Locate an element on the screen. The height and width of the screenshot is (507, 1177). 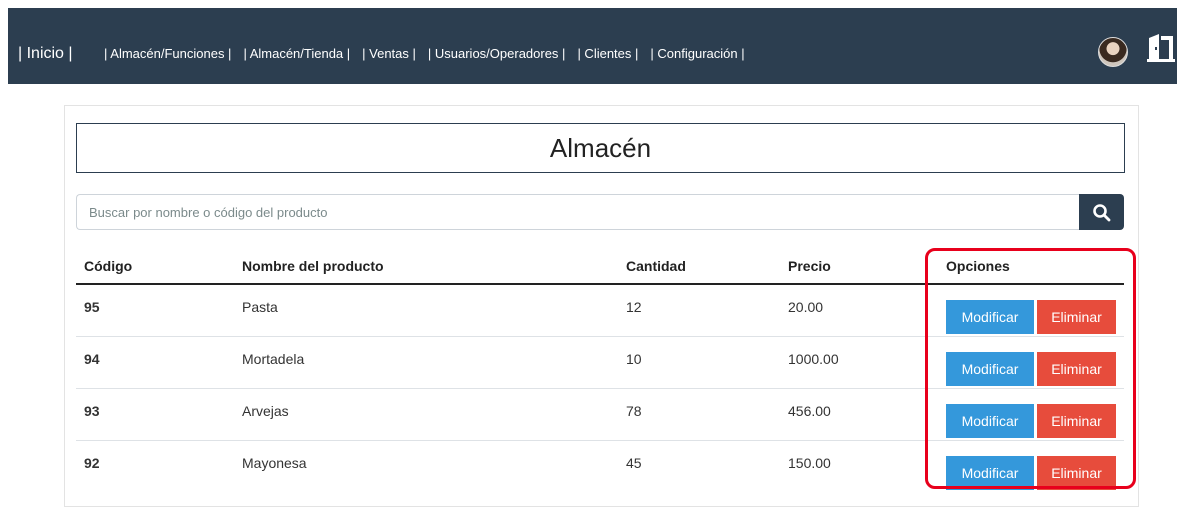
product-quantity: 78 is located at coordinates (634, 411).